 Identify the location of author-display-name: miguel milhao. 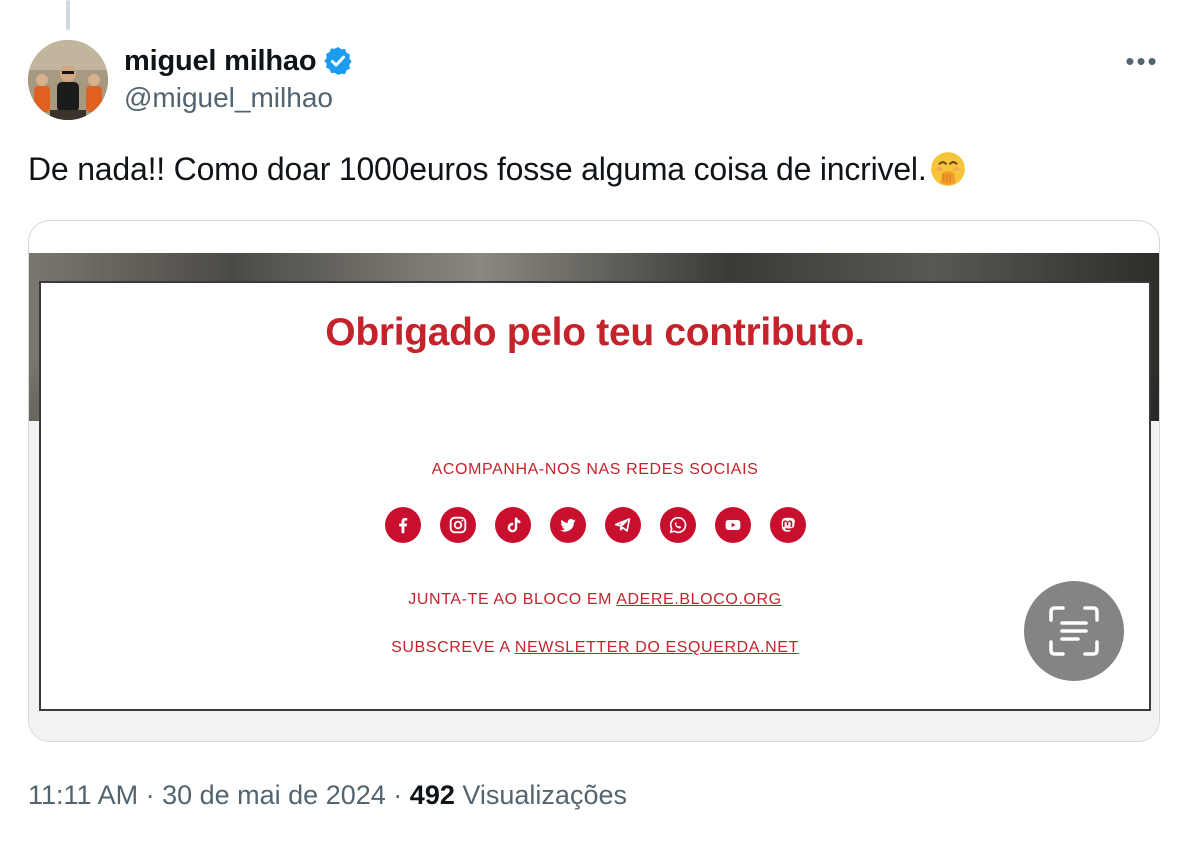
(220, 61).